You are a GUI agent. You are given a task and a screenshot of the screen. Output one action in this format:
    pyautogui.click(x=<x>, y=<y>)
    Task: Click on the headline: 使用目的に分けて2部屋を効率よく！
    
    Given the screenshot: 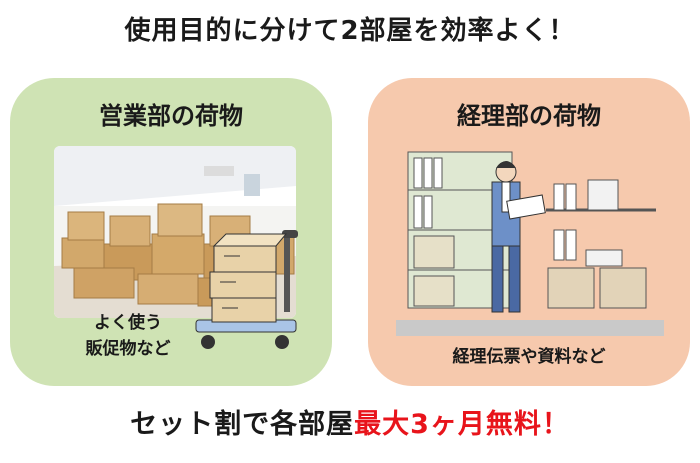 What is the action you would take?
    pyautogui.click(x=350, y=31)
    